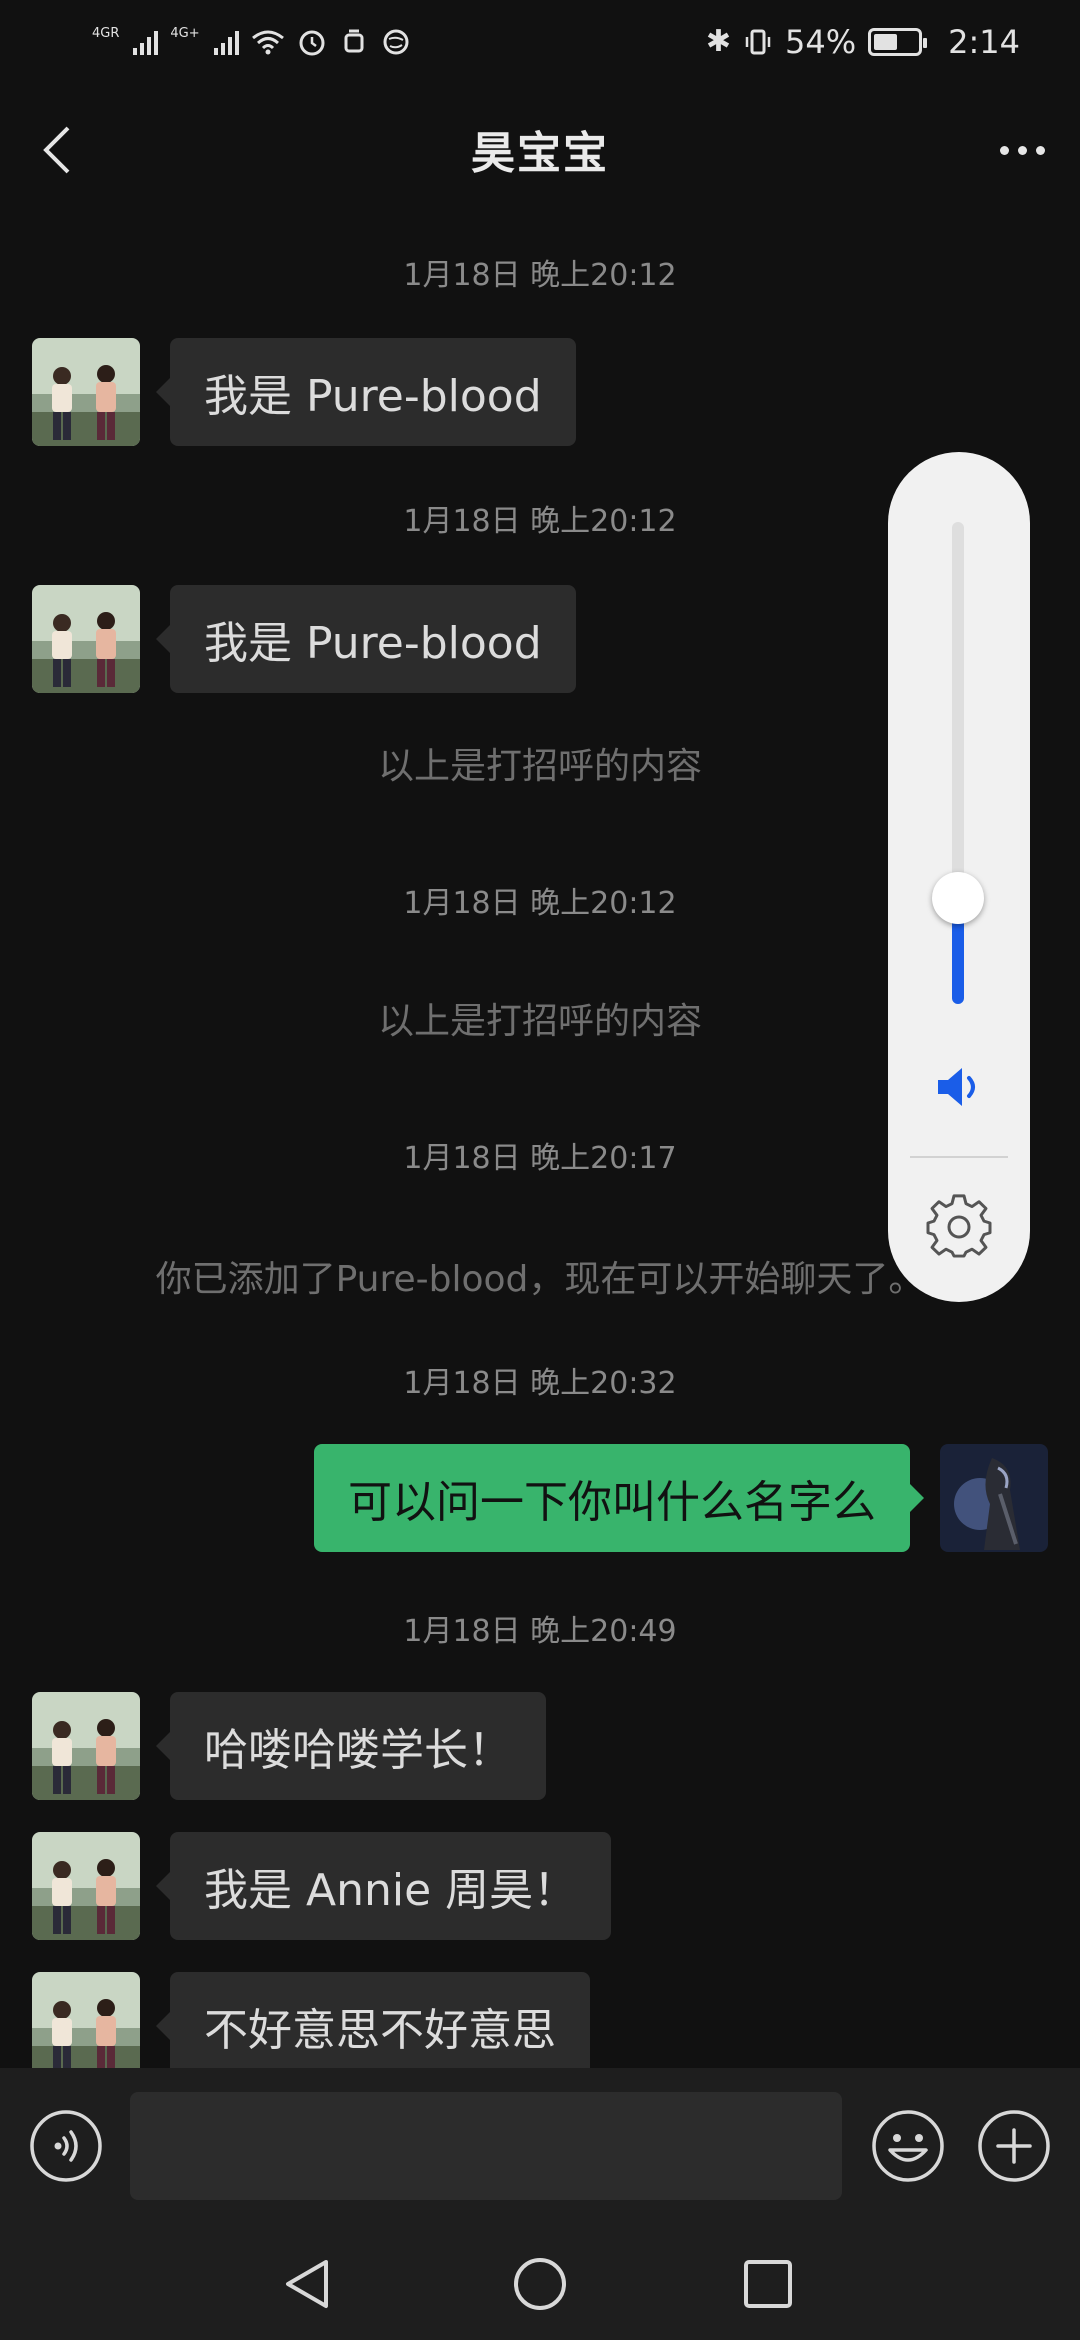 The image size is (1080, 2340). Describe the element at coordinates (540, 42) in the screenshot. I see `status-bar: 4GR 4G+ ✱ 54% 2:14` at that location.